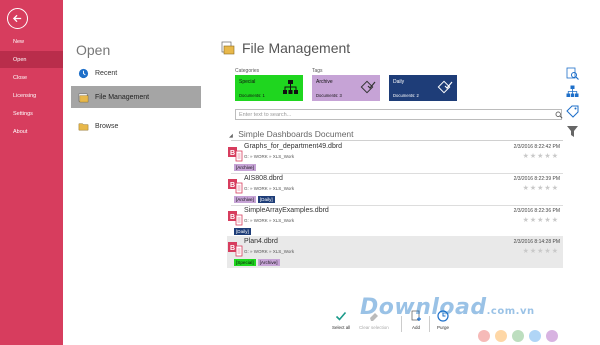 The height and width of the screenshot is (345, 600). What do you see at coordinates (346, 88) in the screenshot?
I see `tag-tile-archive: Archive Documents: 3` at bounding box center [346, 88].